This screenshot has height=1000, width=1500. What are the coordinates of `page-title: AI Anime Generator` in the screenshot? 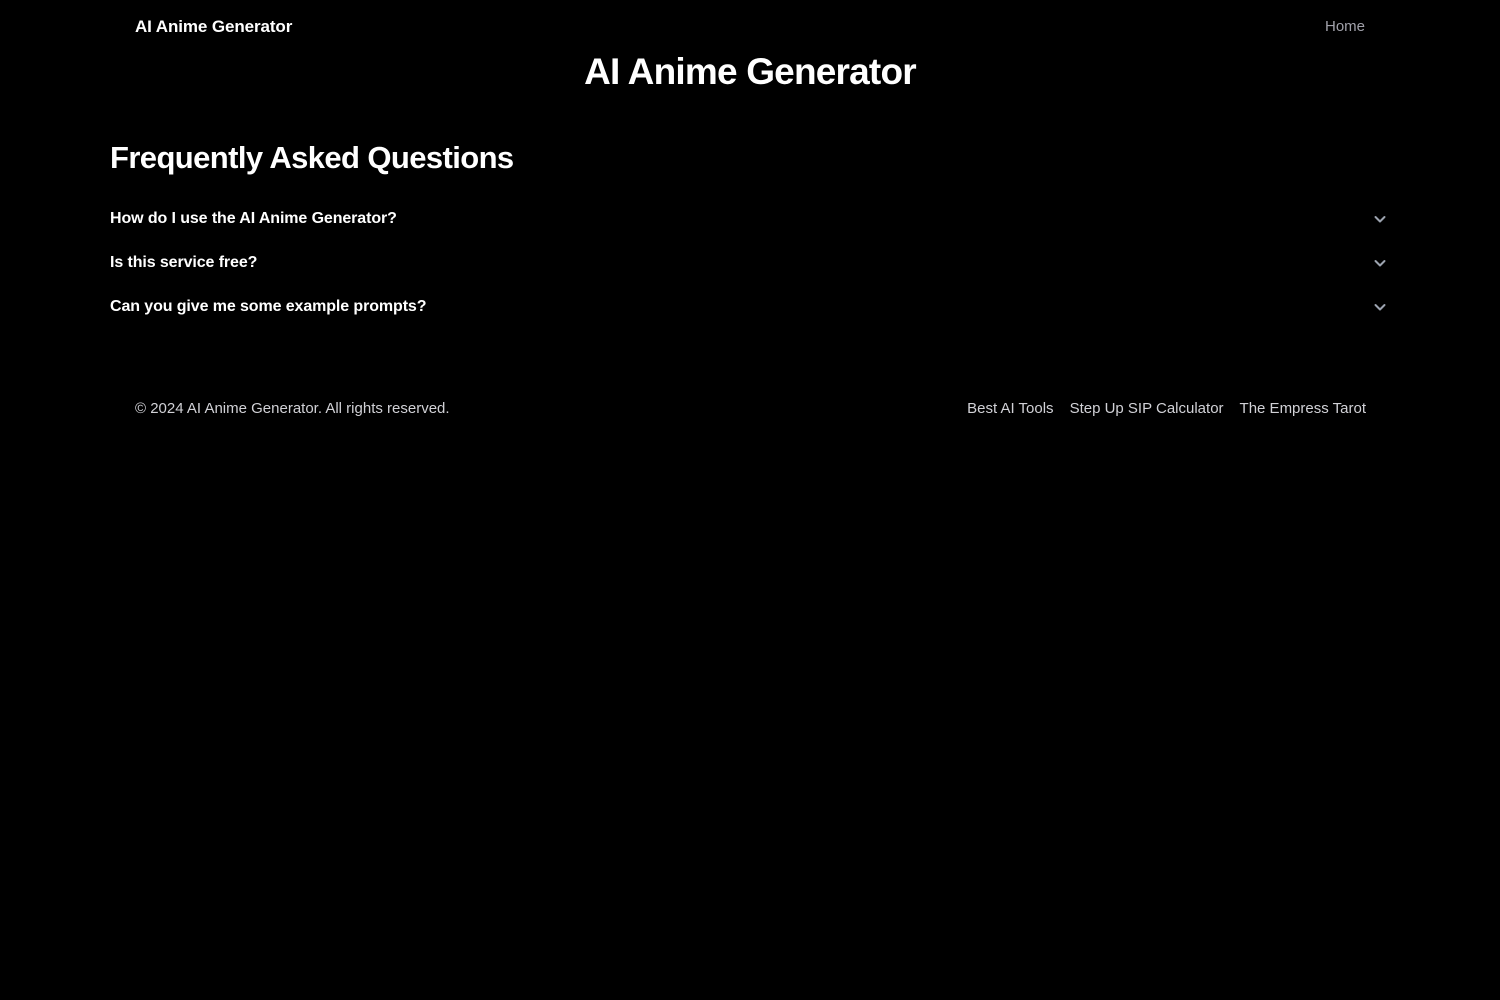 It's located at (750, 71).